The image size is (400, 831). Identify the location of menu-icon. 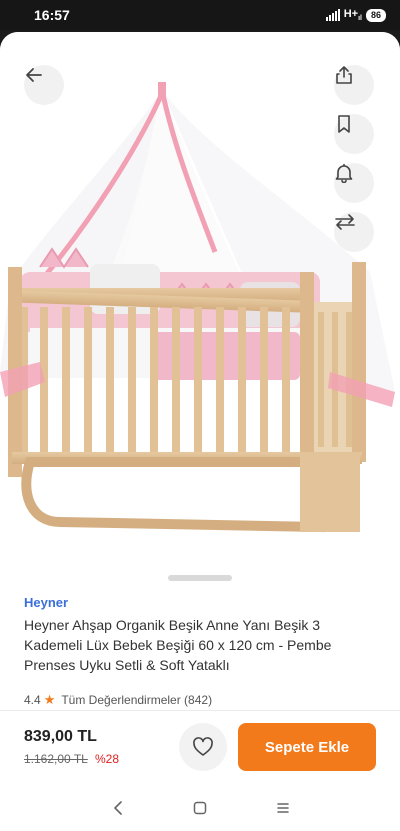
(283, 808).